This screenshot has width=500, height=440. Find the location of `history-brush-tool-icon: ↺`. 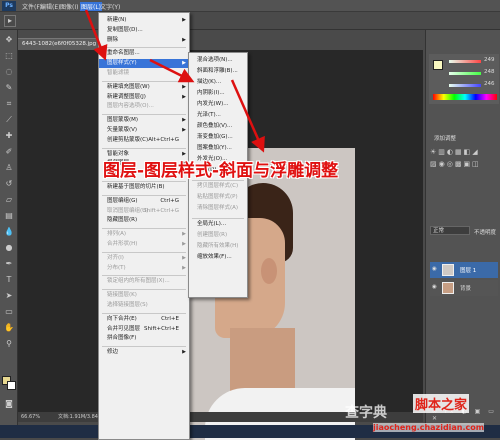

history-brush-tool-icon: ↺ is located at coordinates (9, 184).